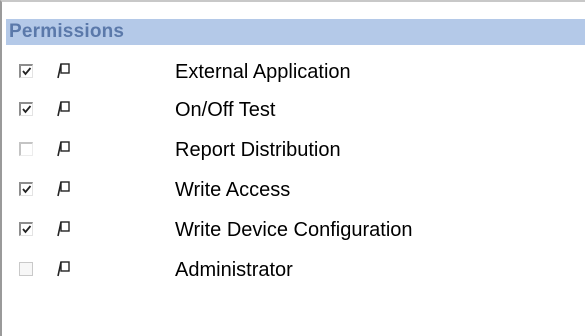 The image size is (585, 336). I want to click on permission-row: Write Device Configuration, so click(292, 230).